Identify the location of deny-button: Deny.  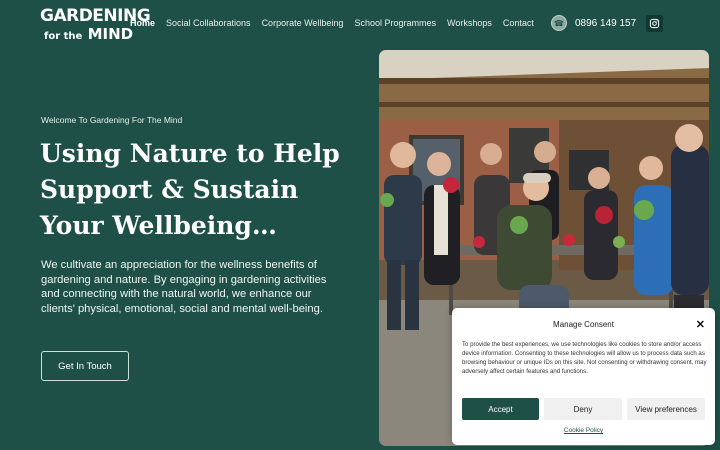
(583, 409).